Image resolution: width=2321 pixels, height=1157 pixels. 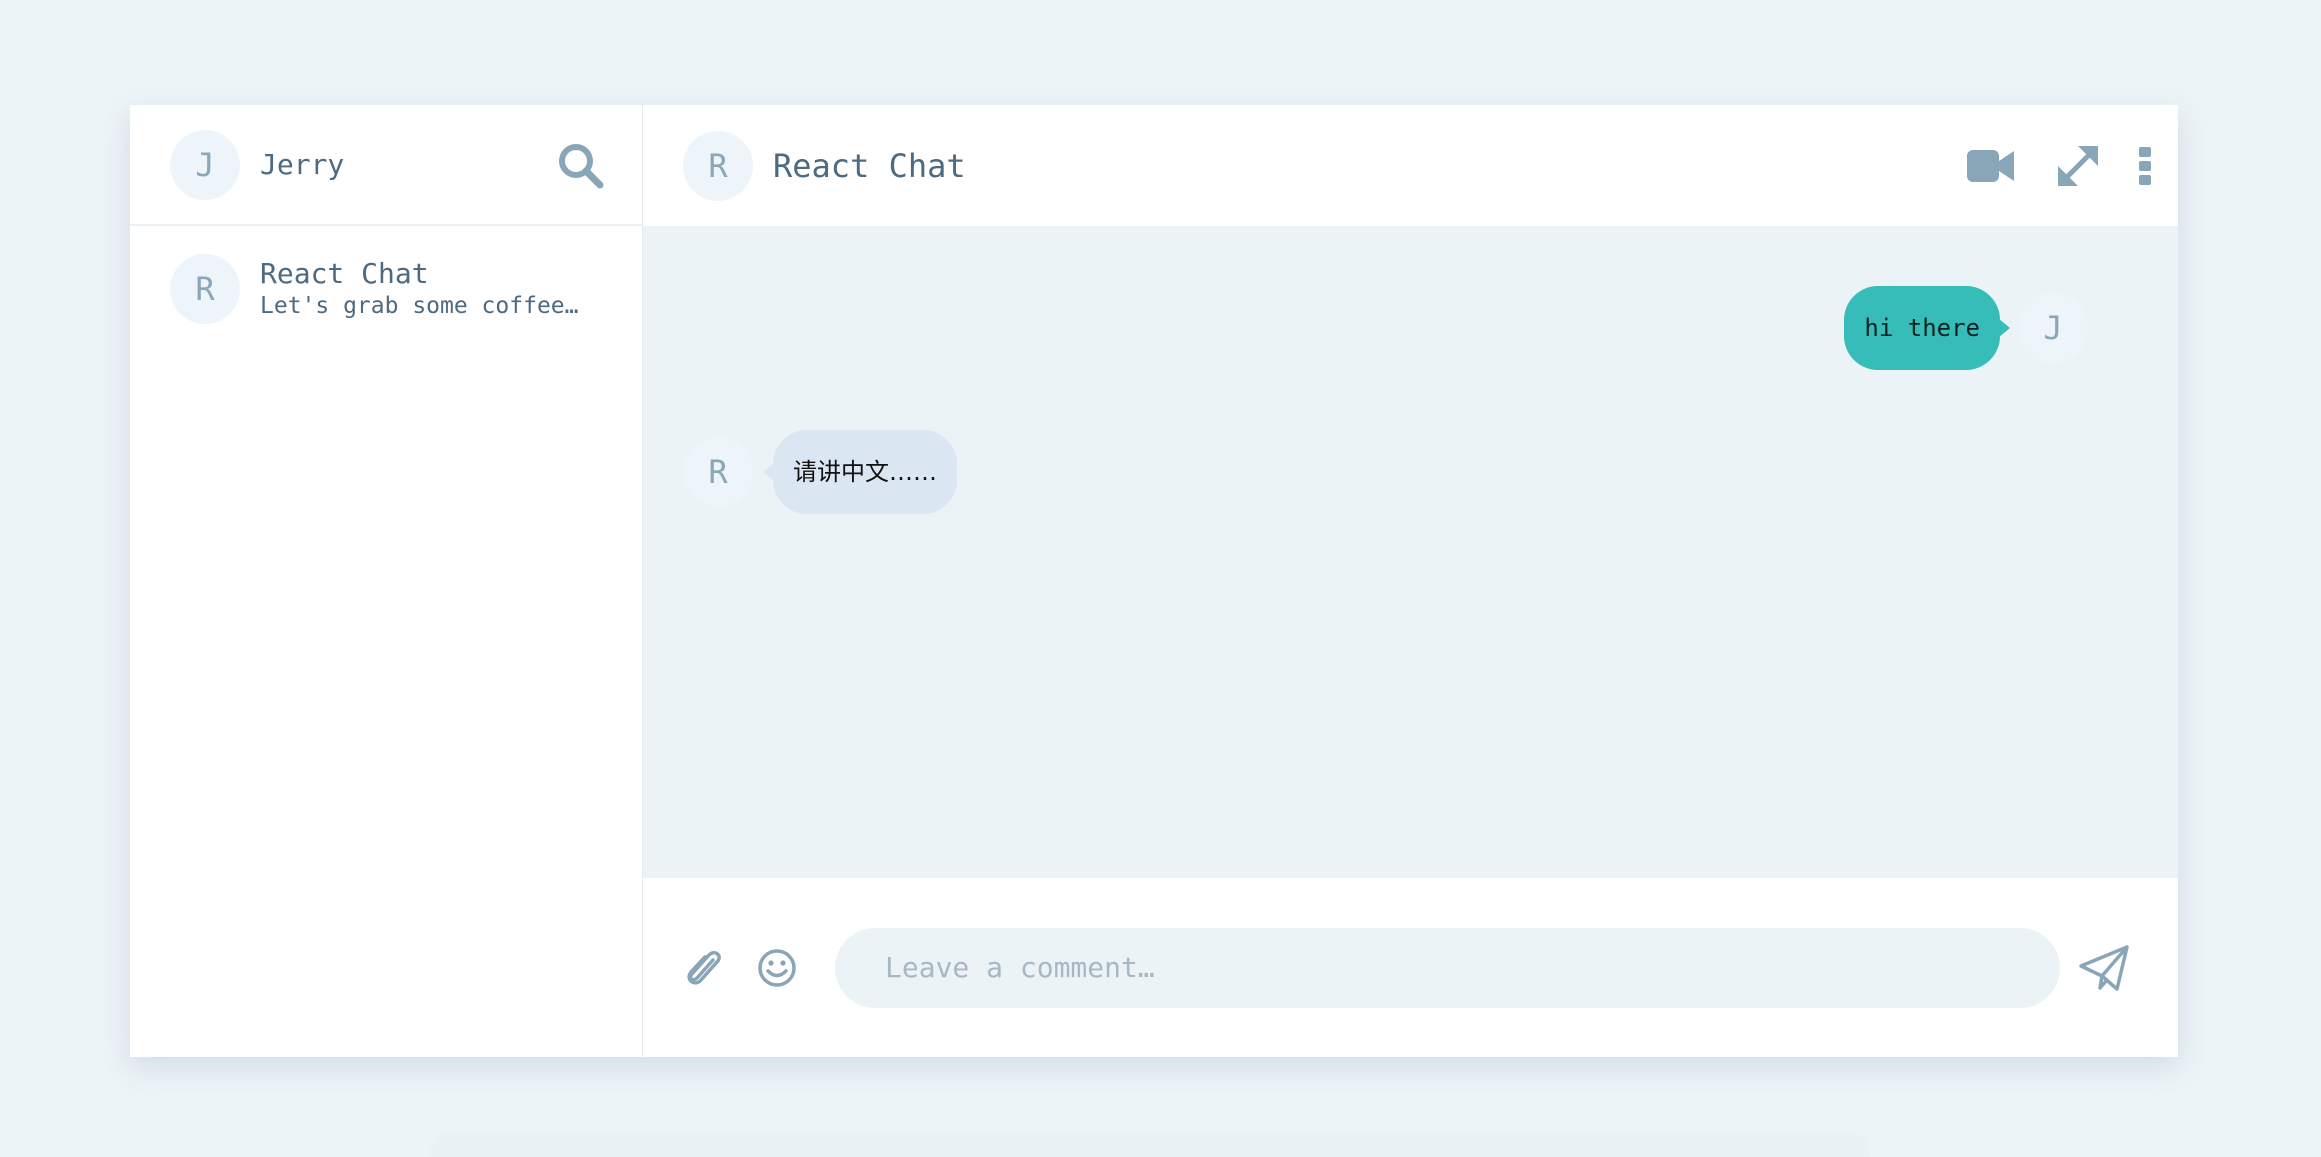 What do you see at coordinates (2053, 328) in the screenshot?
I see `message-avatar: J` at bounding box center [2053, 328].